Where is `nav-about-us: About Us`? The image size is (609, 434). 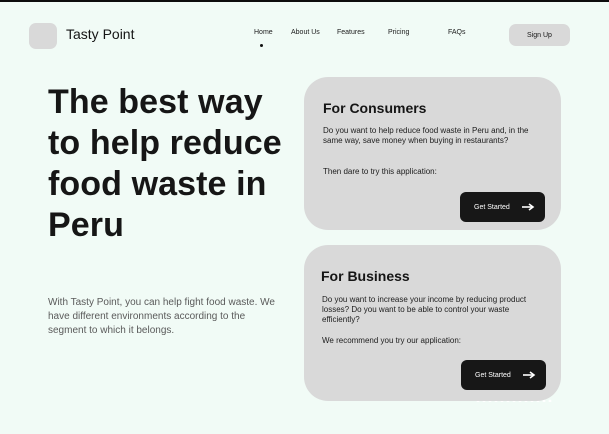 nav-about-us: About Us is located at coordinates (305, 33).